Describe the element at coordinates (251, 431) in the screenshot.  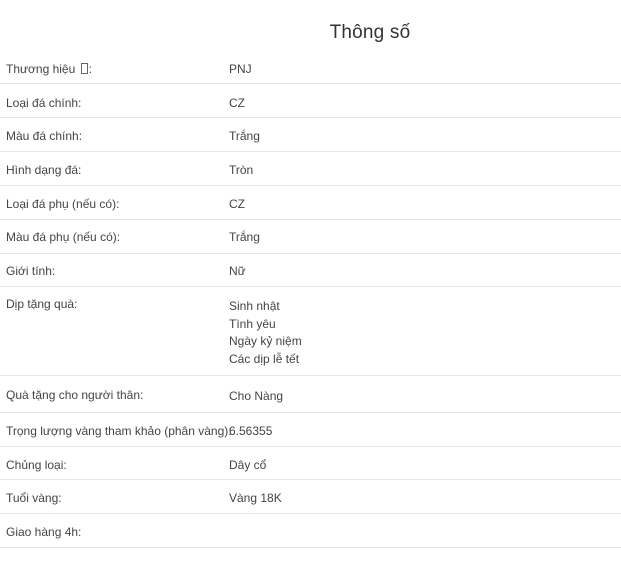
I see `spec-value-gold-weight: 6.56355` at that location.